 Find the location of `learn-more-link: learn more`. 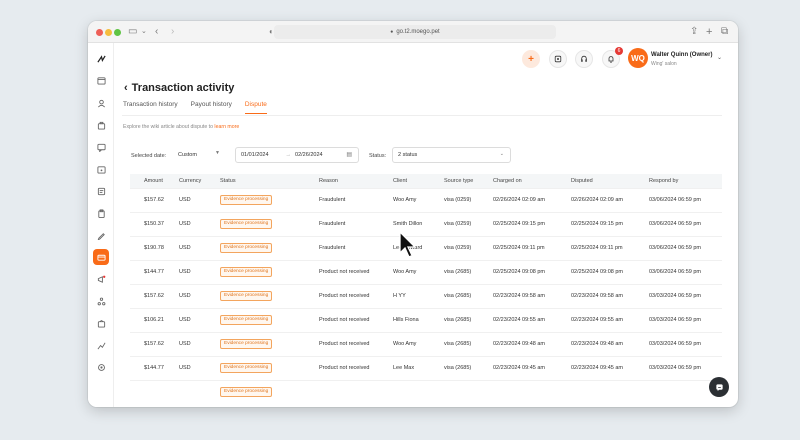

learn-more-link: learn more is located at coordinates (226, 127).